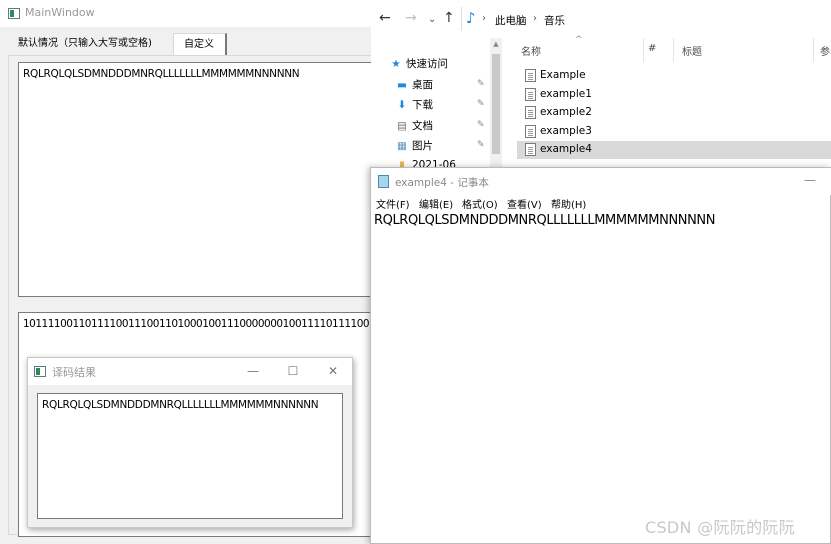 This screenshot has width=831, height=544. What do you see at coordinates (531, 50) in the screenshot?
I see `column-header-name: 名称` at bounding box center [531, 50].